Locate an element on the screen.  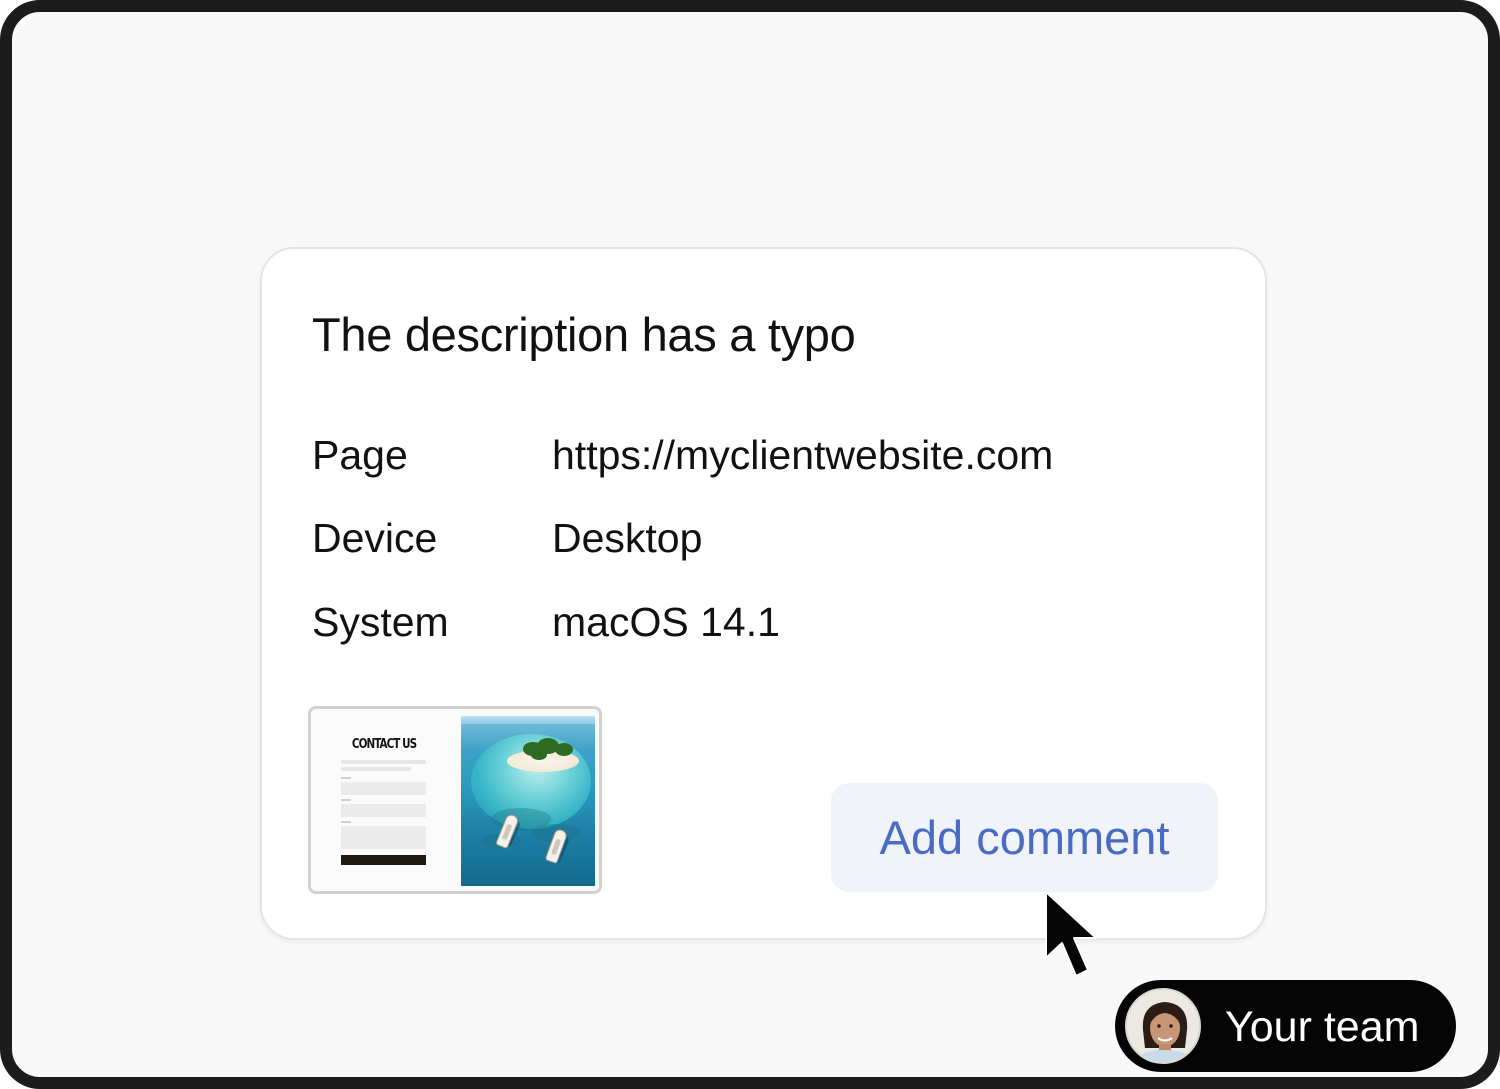
page-url-value: https://myclientwebsite.com is located at coordinates (803, 455).